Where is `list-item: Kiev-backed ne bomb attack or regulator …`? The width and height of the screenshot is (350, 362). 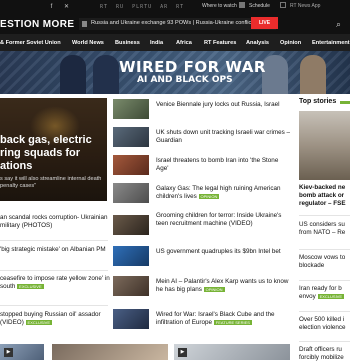
list-item: Kiev-backed ne bomb attack or regulator … is located at coordinates (324, 196).